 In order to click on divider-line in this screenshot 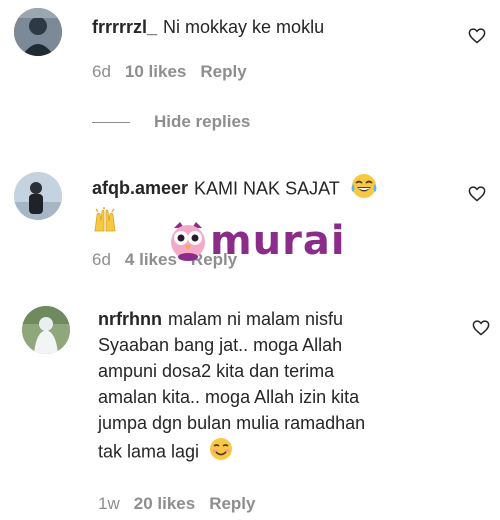, I will do `click(111, 122)`.